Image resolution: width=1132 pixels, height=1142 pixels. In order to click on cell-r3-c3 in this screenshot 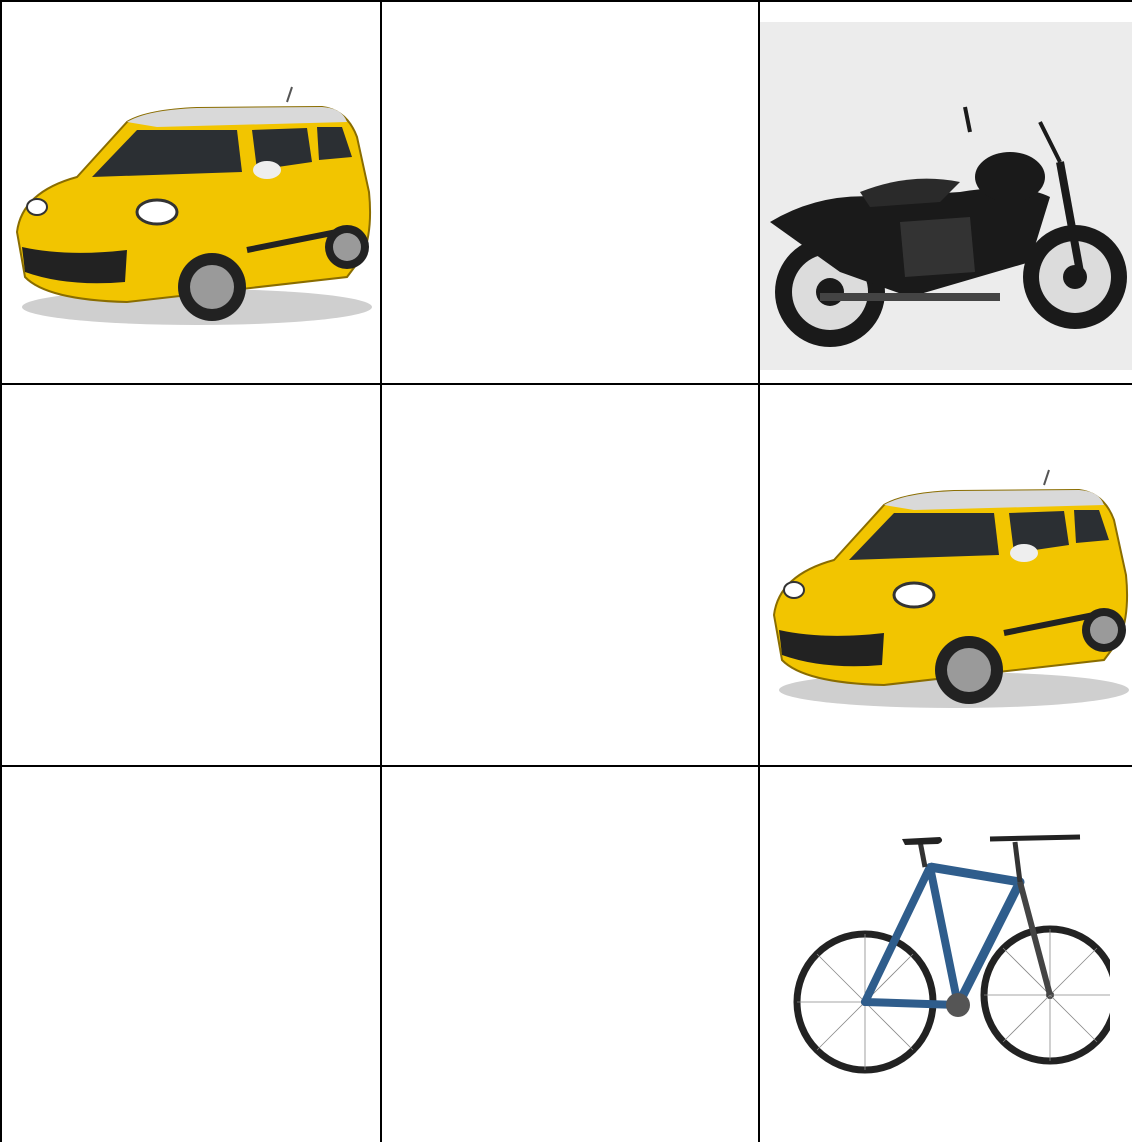, I will do `click(946, 954)`.